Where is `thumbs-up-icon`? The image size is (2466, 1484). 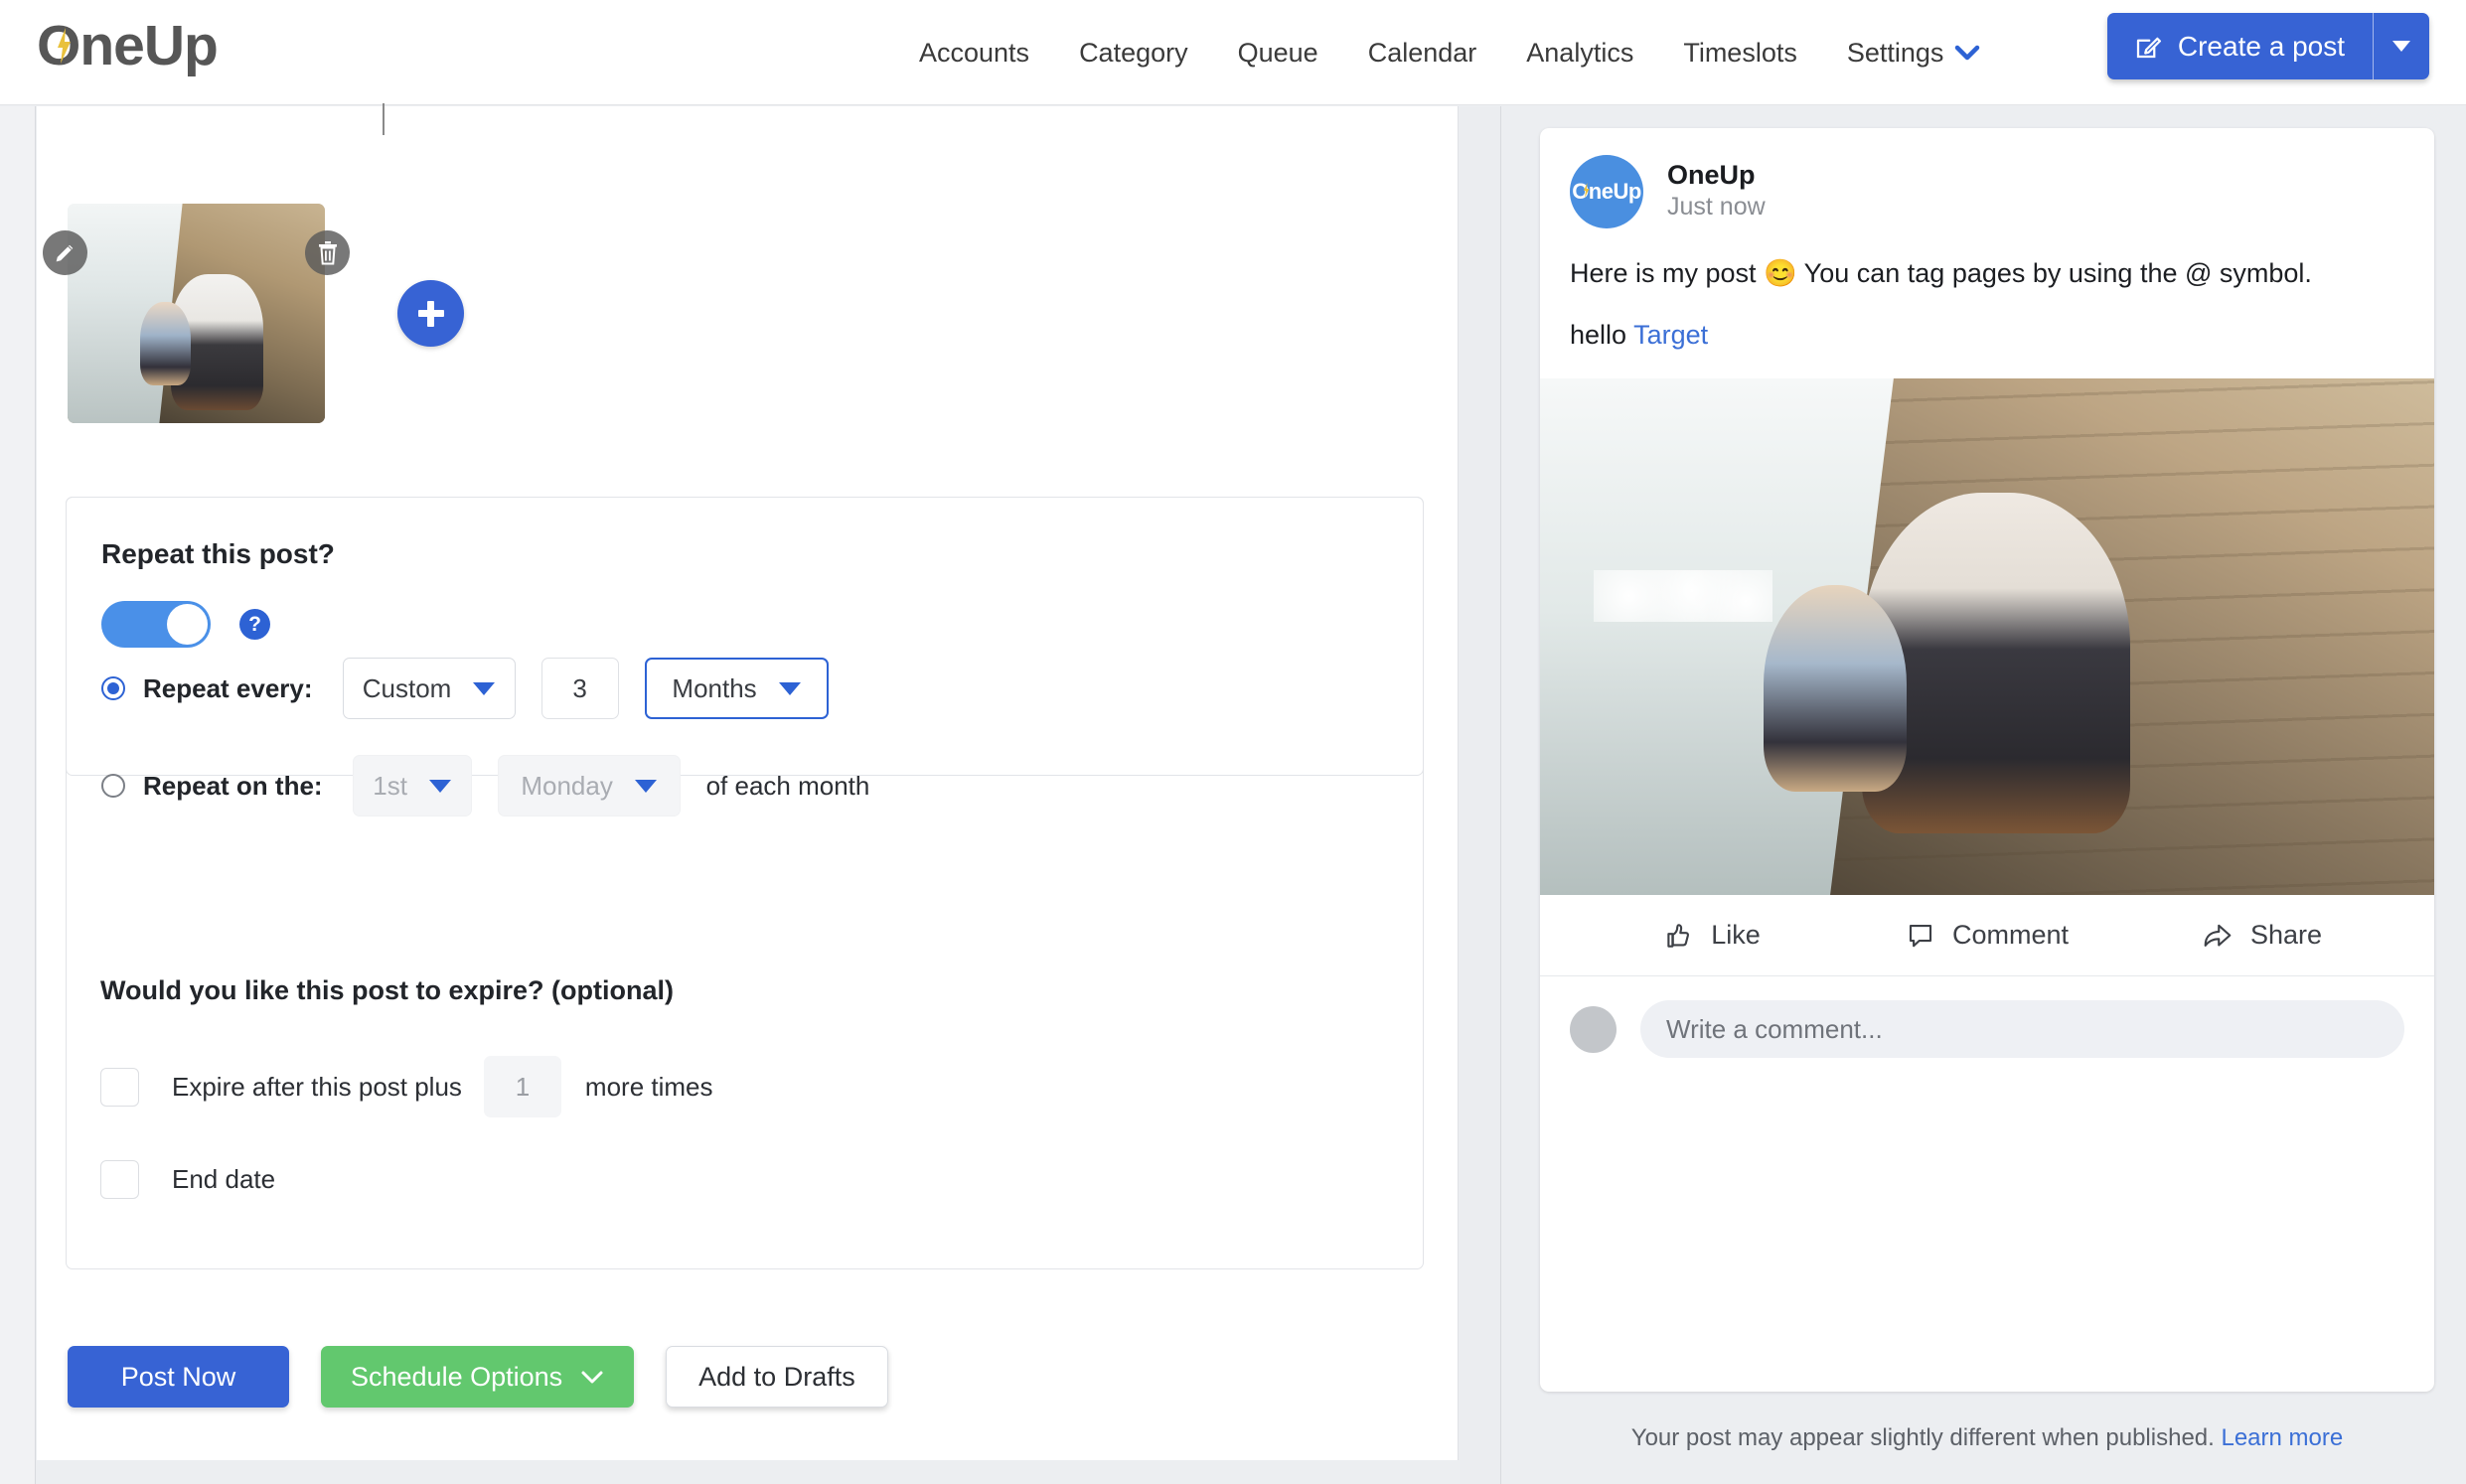 thumbs-up-icon is located at coordinates (1679, 935).